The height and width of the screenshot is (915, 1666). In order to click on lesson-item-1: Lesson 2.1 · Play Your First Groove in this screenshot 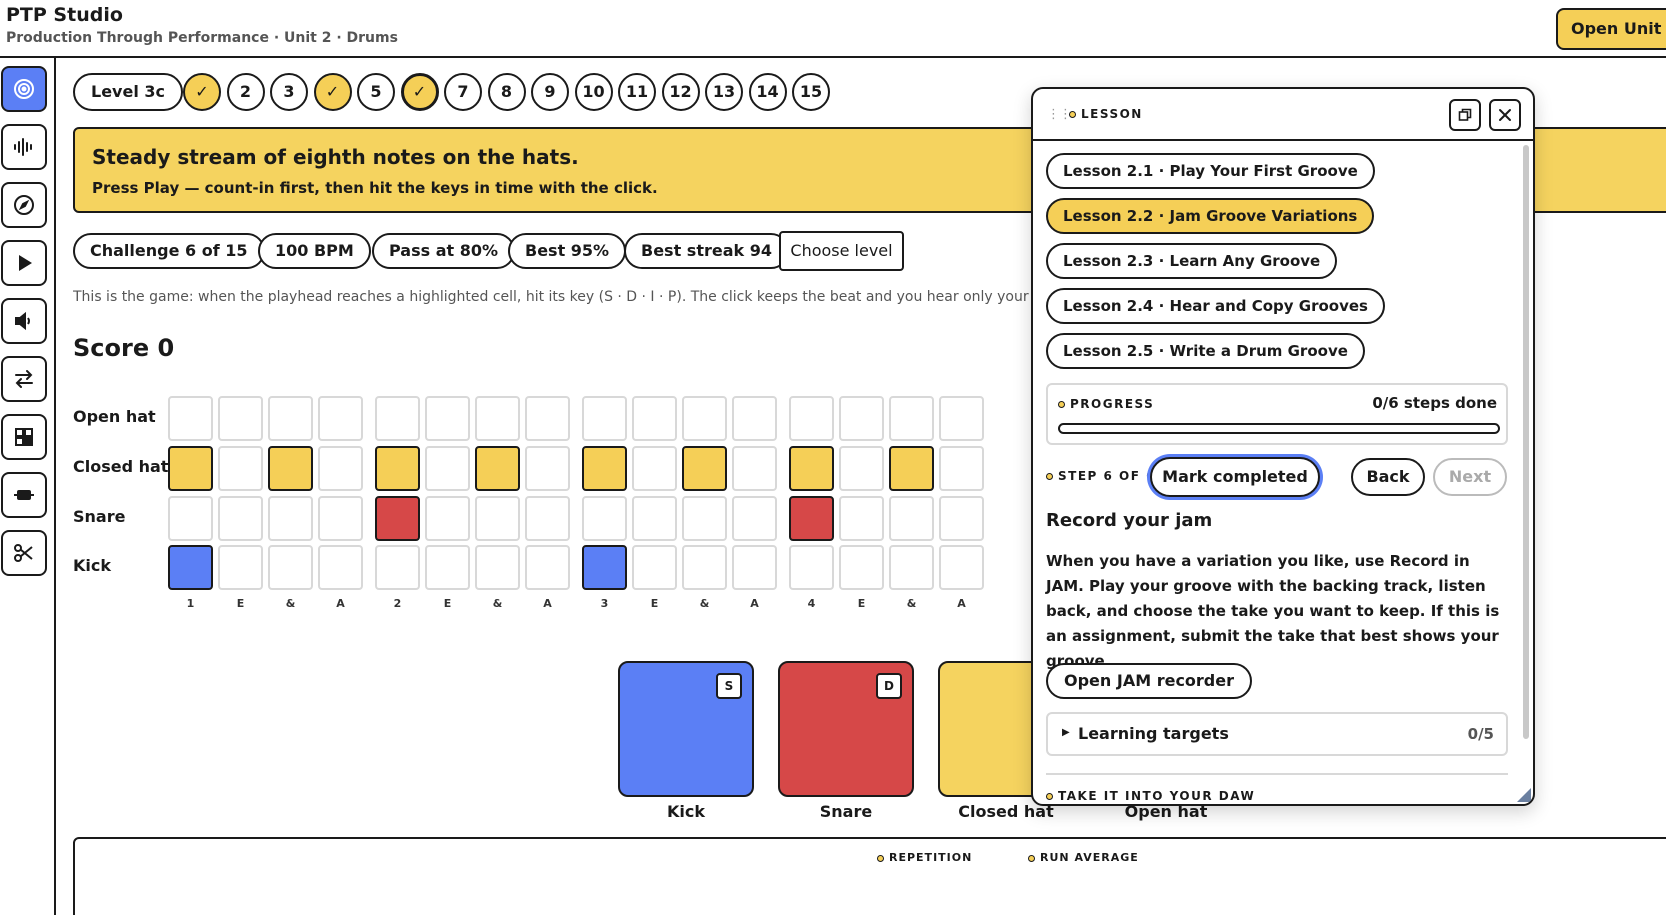, I will do `click(1210, 171)`.